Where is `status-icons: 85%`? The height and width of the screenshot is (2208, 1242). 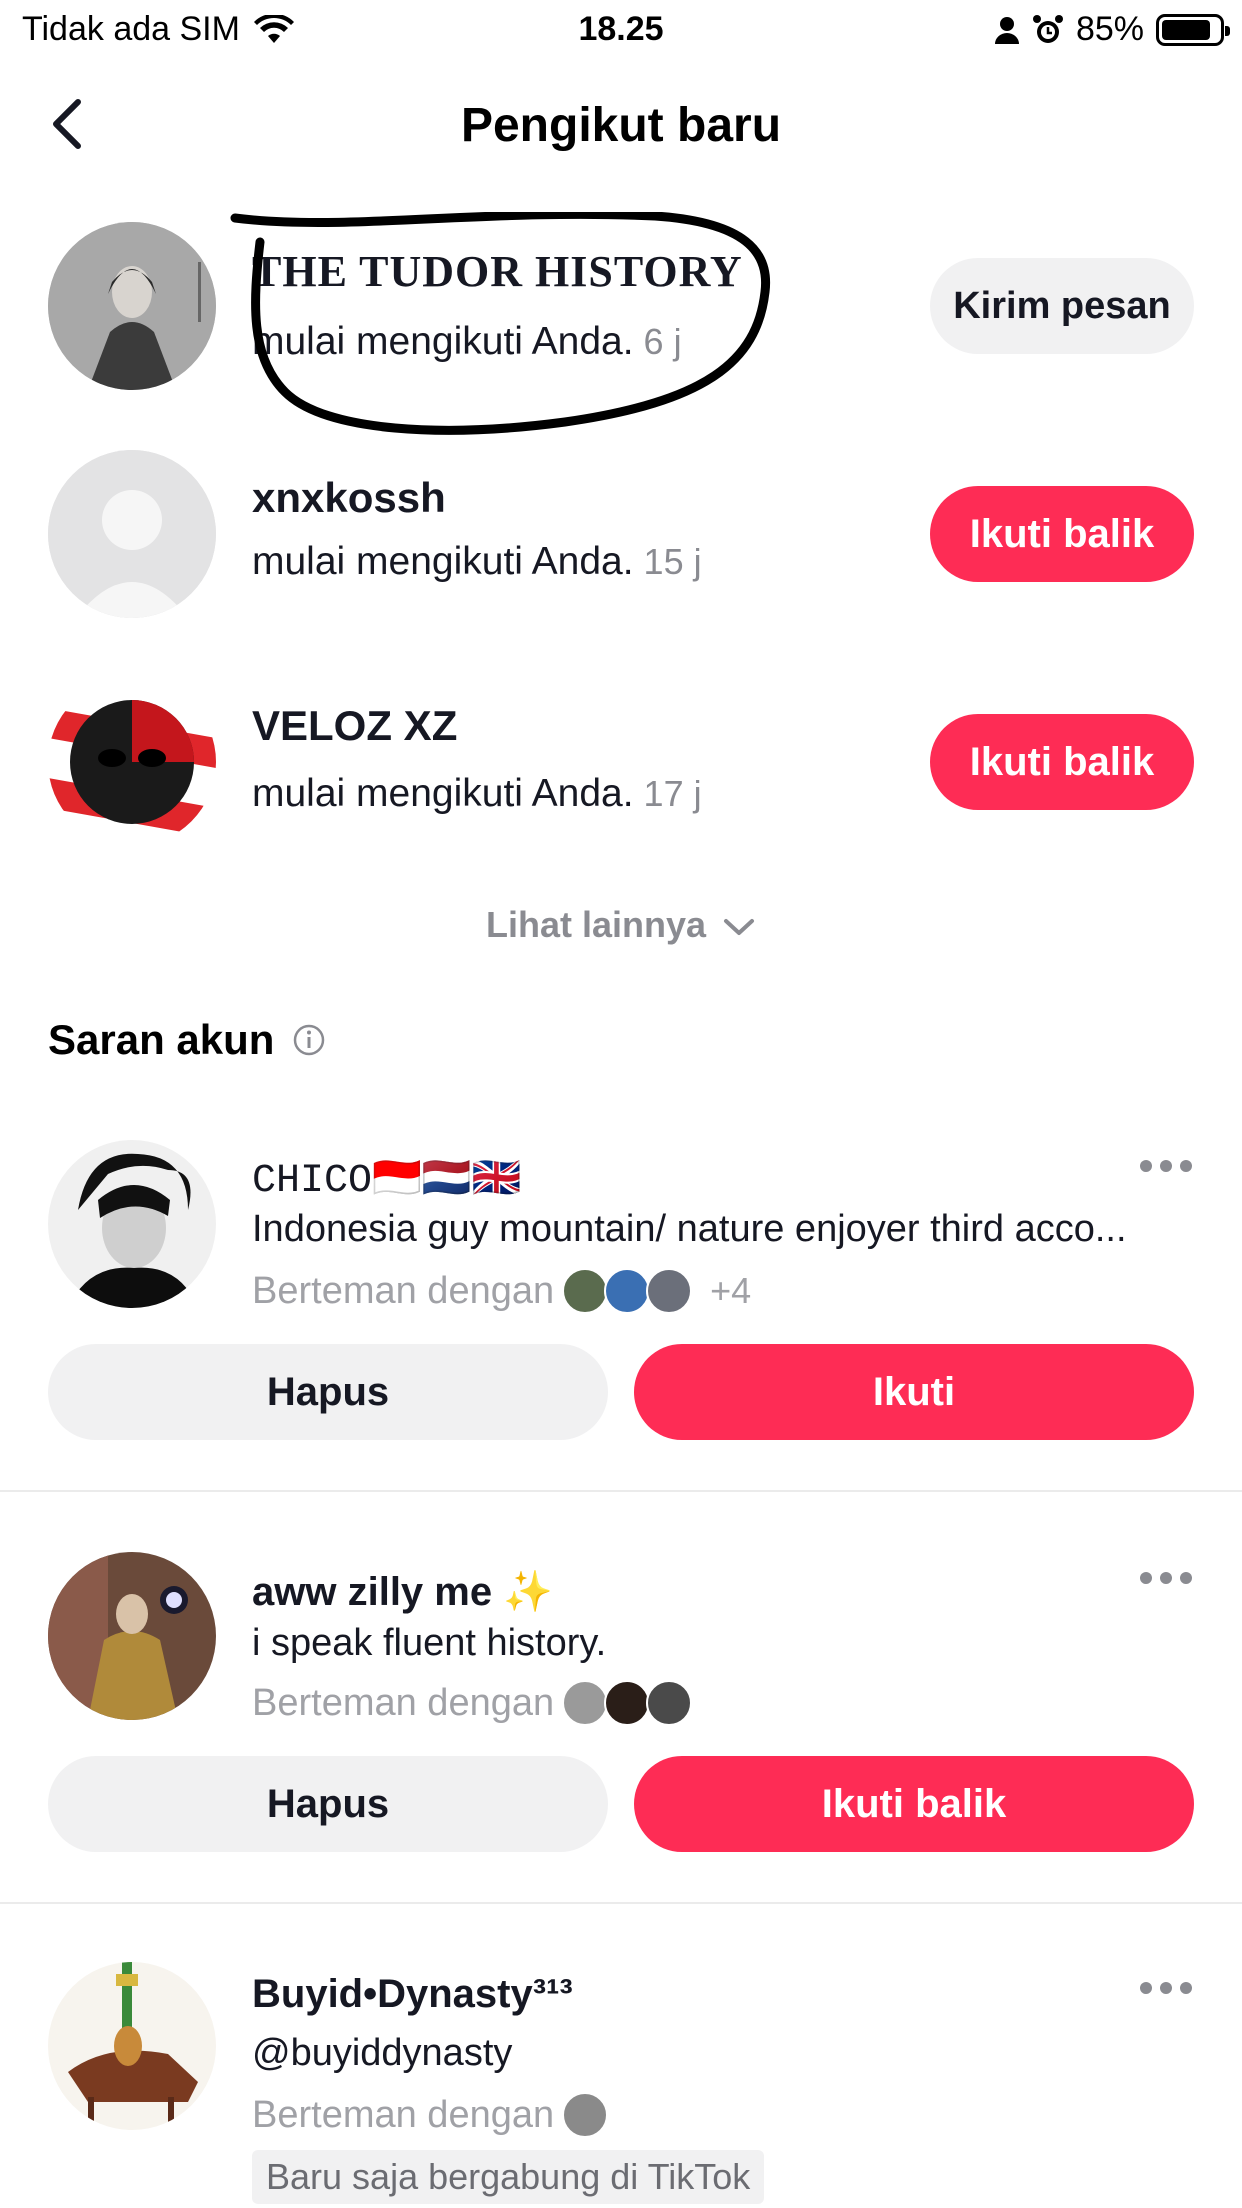
status-icons: 85% is located at coordinates (1112, 29).